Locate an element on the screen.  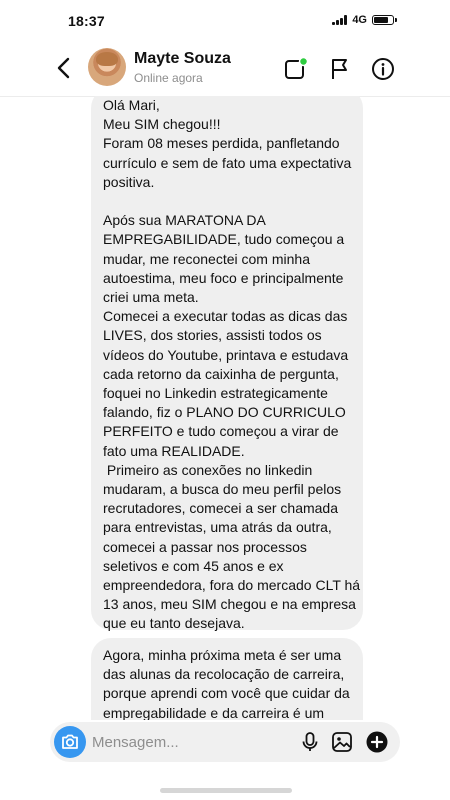
video-call-button is located at coordinates (296, 69).